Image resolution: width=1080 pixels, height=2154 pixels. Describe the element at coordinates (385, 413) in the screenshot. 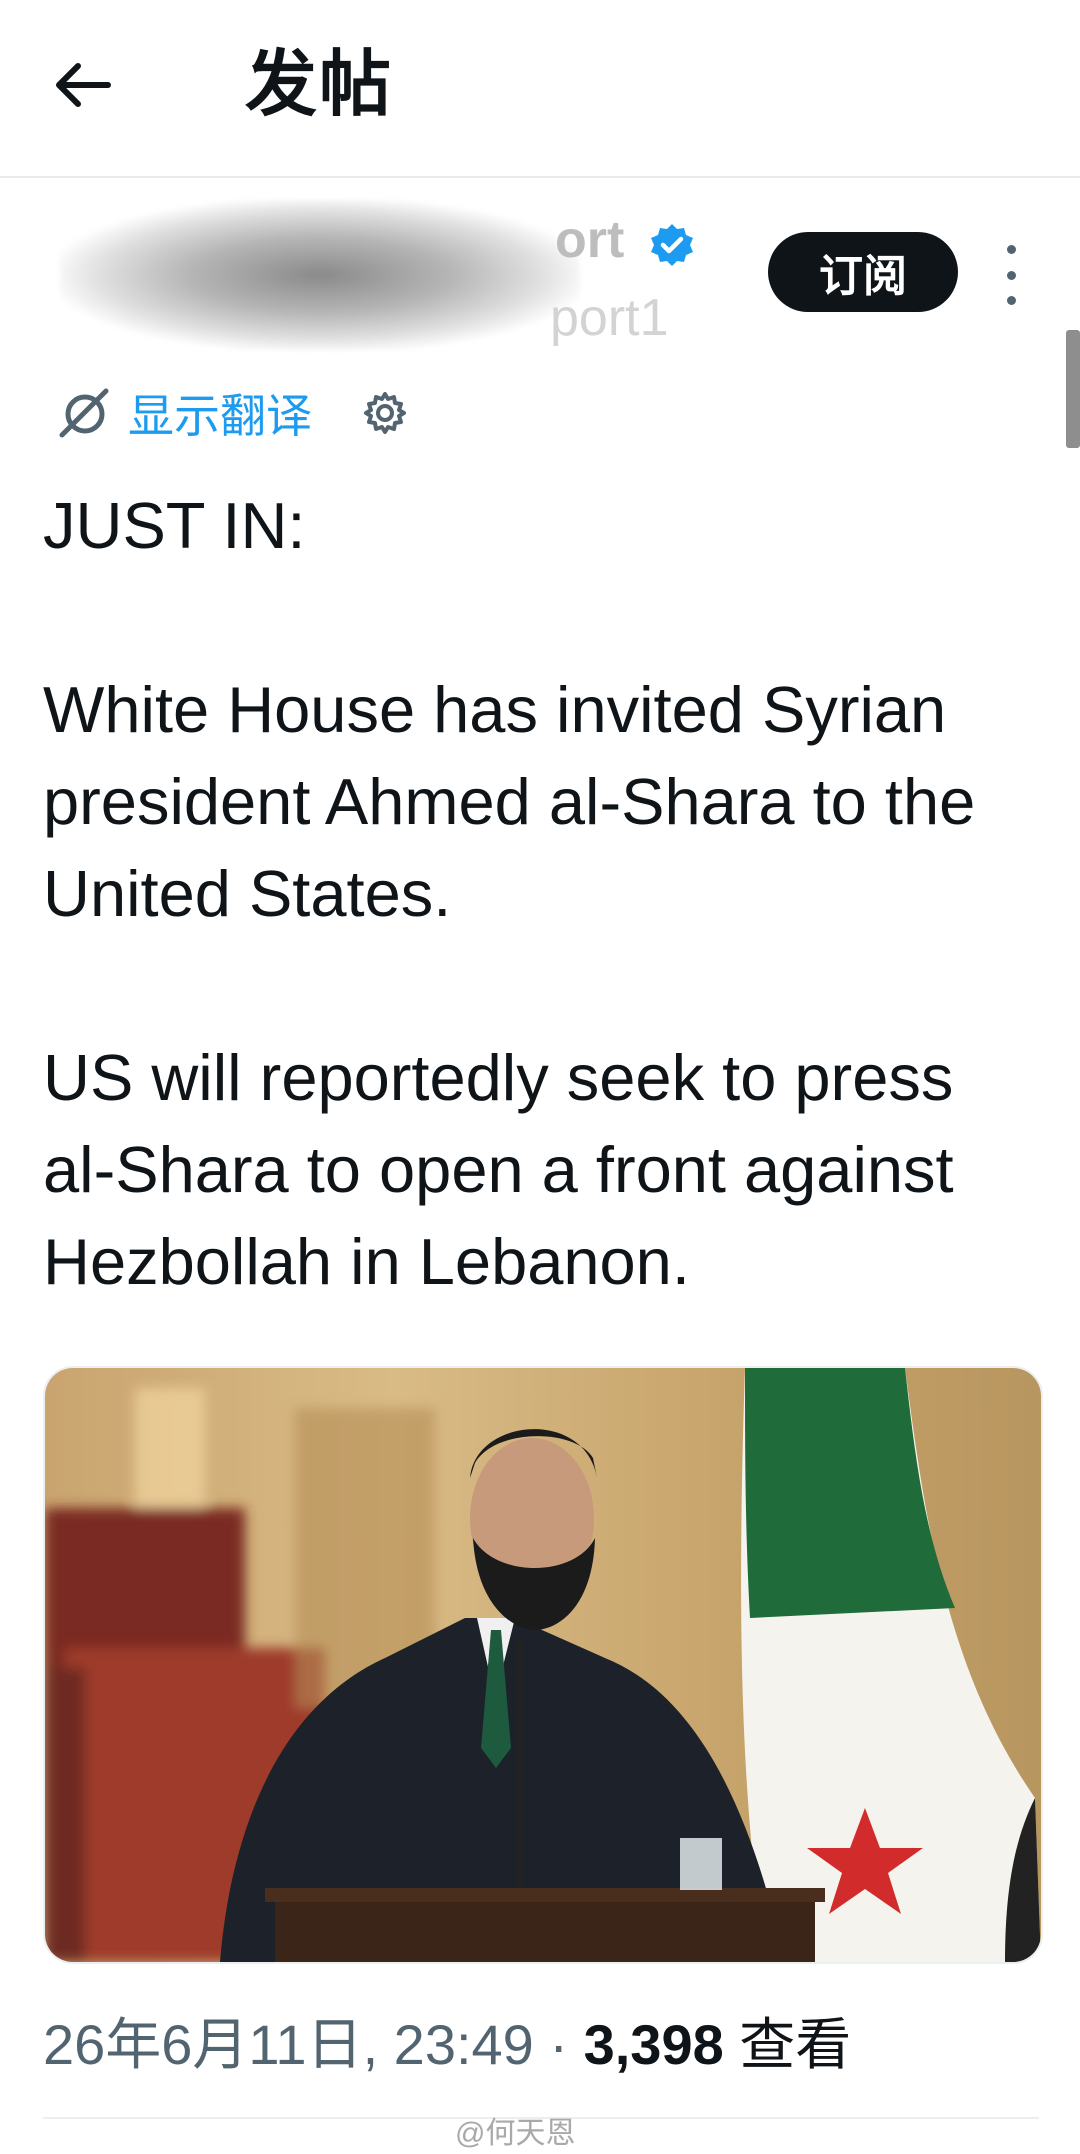

I see `gear-icon` at that location.